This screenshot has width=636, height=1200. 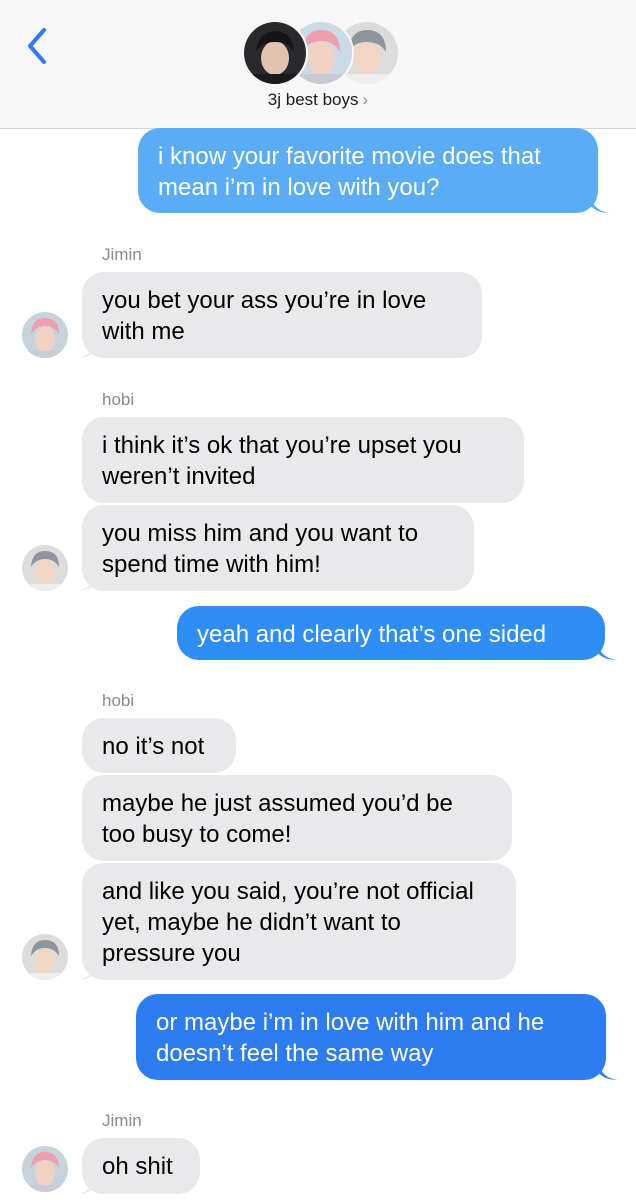 What do you see at coordinates (153, 746) in the screenshot?
I see `message-text: no it’s not` at bounding box center [153, 746].